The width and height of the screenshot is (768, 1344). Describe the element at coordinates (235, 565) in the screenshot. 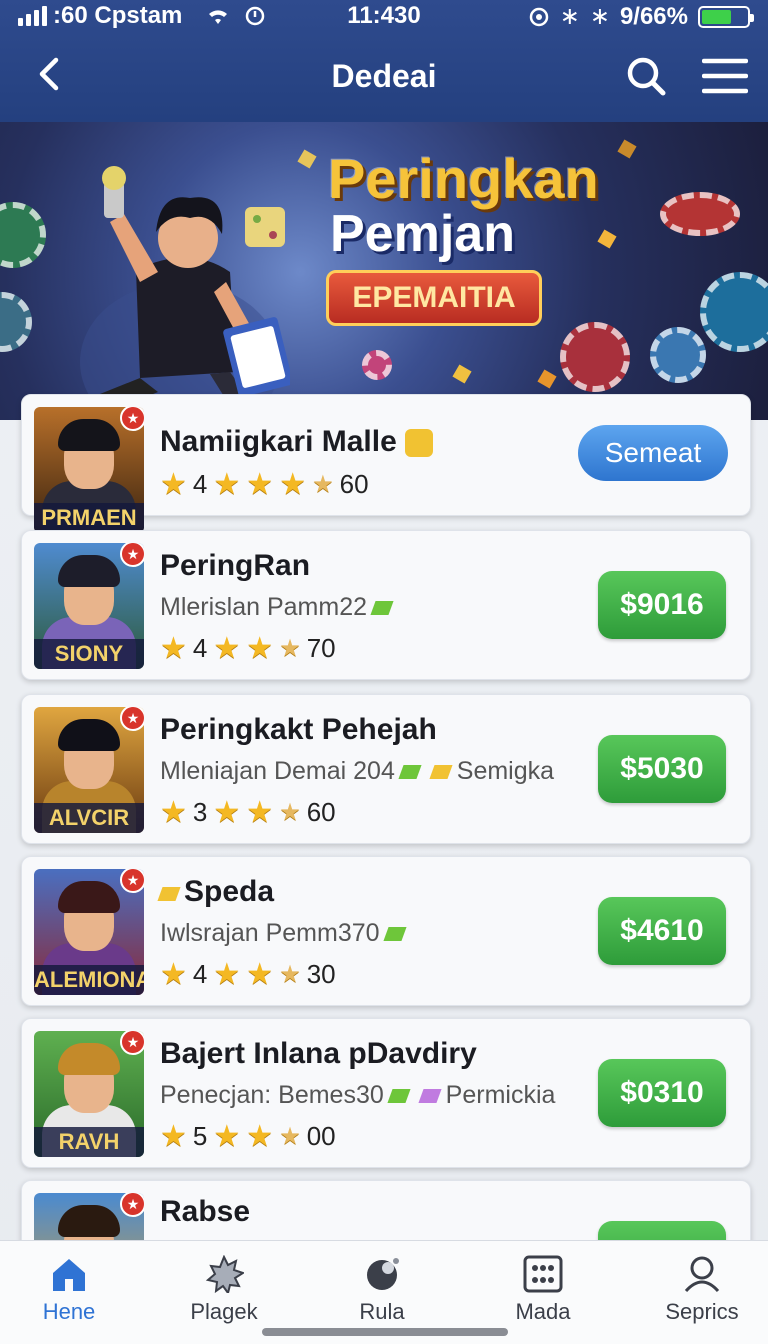

I see `item-name: PeringRan` at that location.